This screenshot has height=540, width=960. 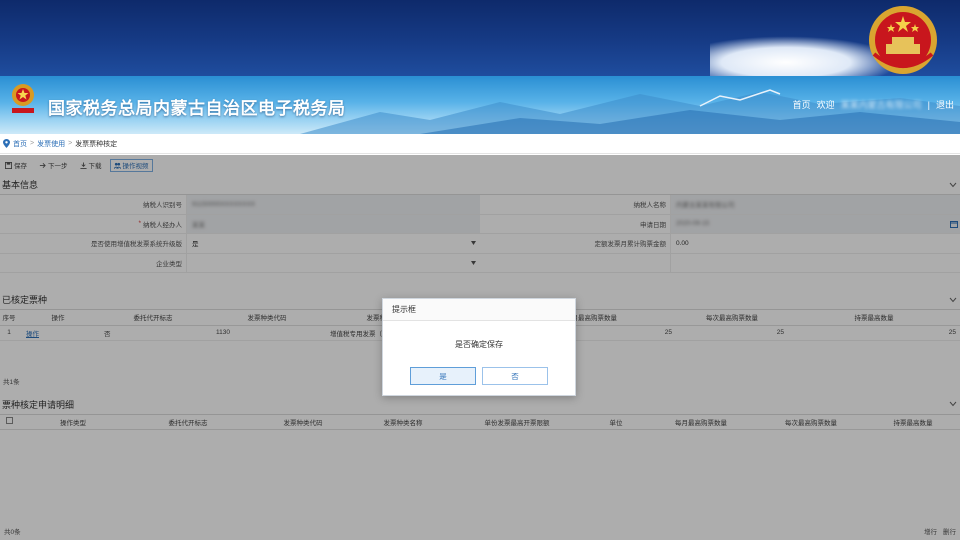 I want to click on breadcrumb-home: 首页, so click(x=20, y=144).